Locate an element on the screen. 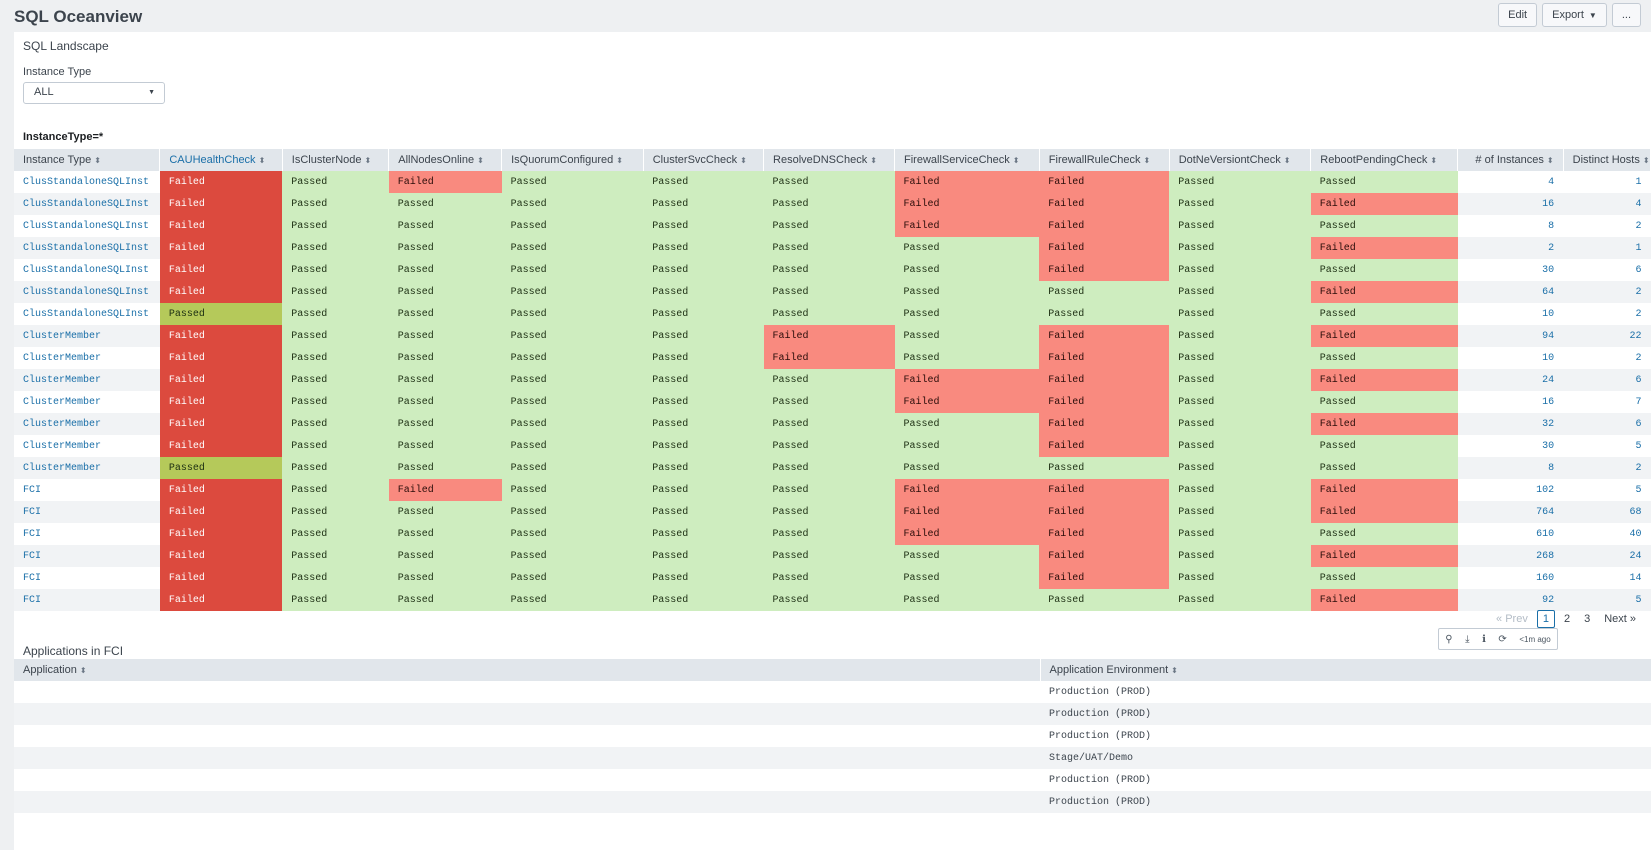 The image size is (1651, 850). cell-of-instances: 92 is located at coordinates (1510, 600).